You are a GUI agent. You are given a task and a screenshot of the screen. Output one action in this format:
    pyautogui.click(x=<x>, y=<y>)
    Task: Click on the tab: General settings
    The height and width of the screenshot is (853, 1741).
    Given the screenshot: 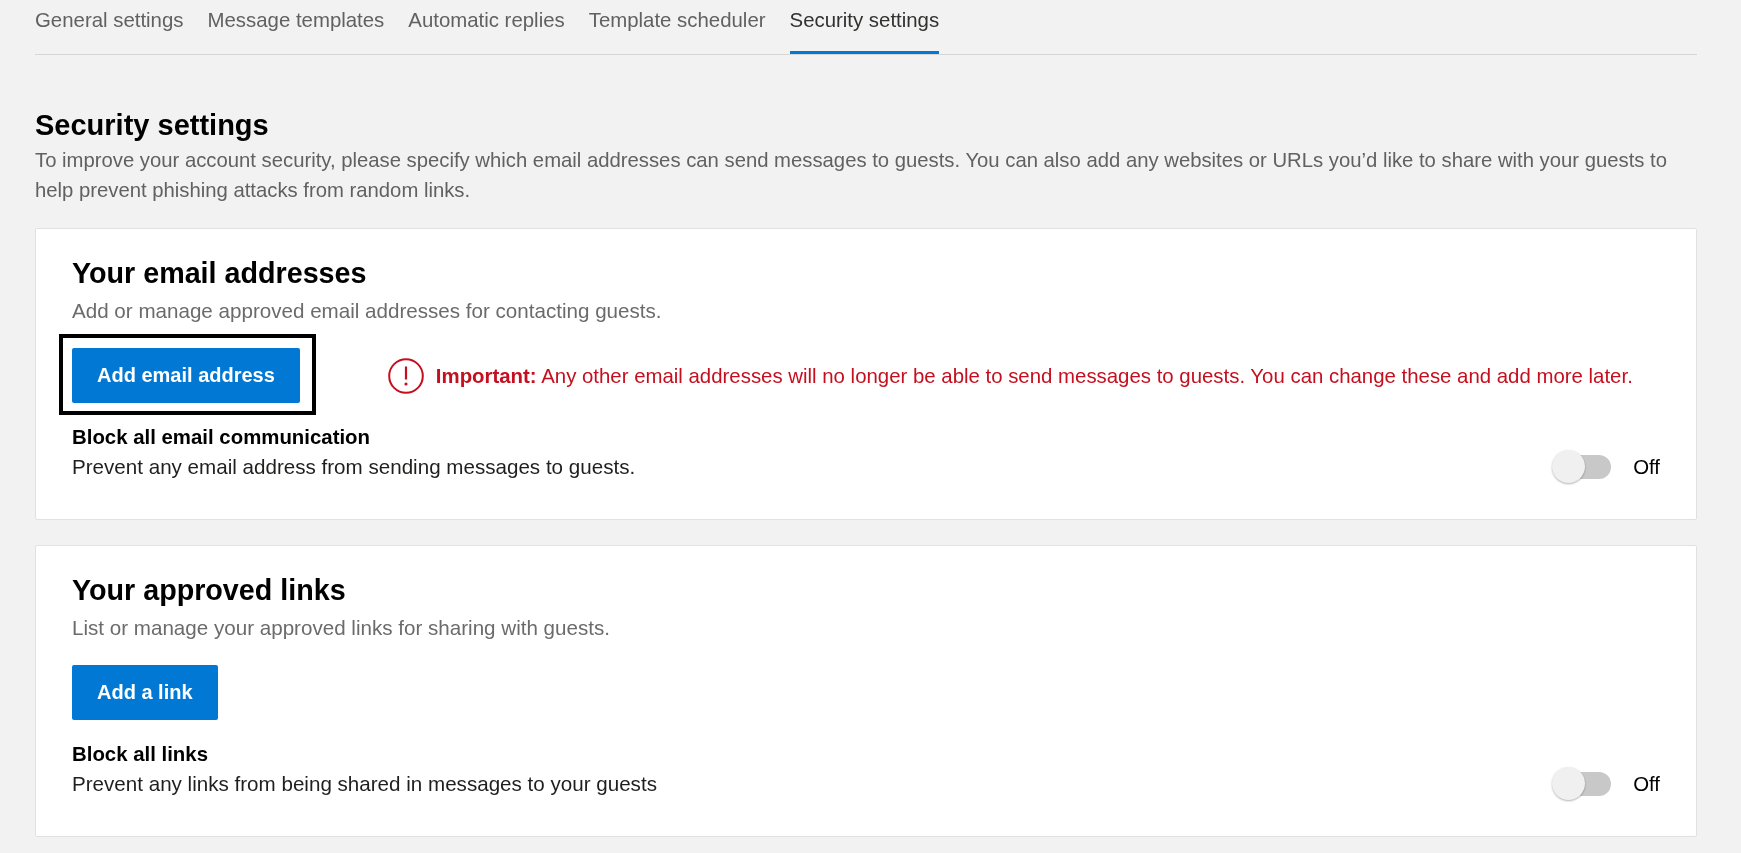 What is the action you would take?
    pyautogui.click(x=109, y=27)
    